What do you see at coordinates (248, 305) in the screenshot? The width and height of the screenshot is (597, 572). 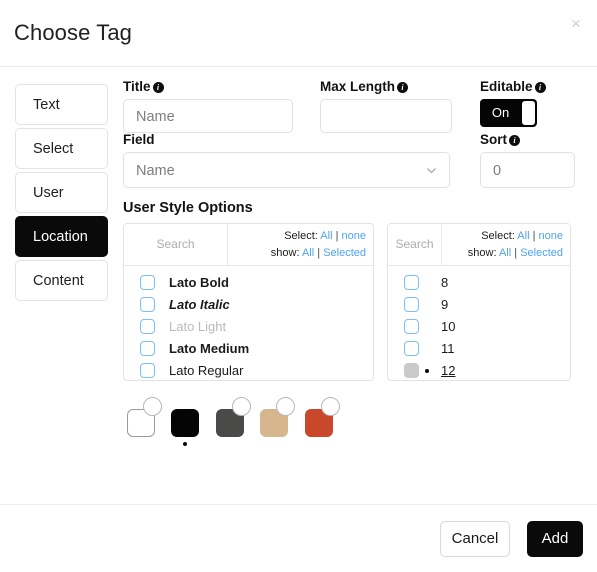 I see `list-item: Lato Italic` at bounding box center [248, 305].